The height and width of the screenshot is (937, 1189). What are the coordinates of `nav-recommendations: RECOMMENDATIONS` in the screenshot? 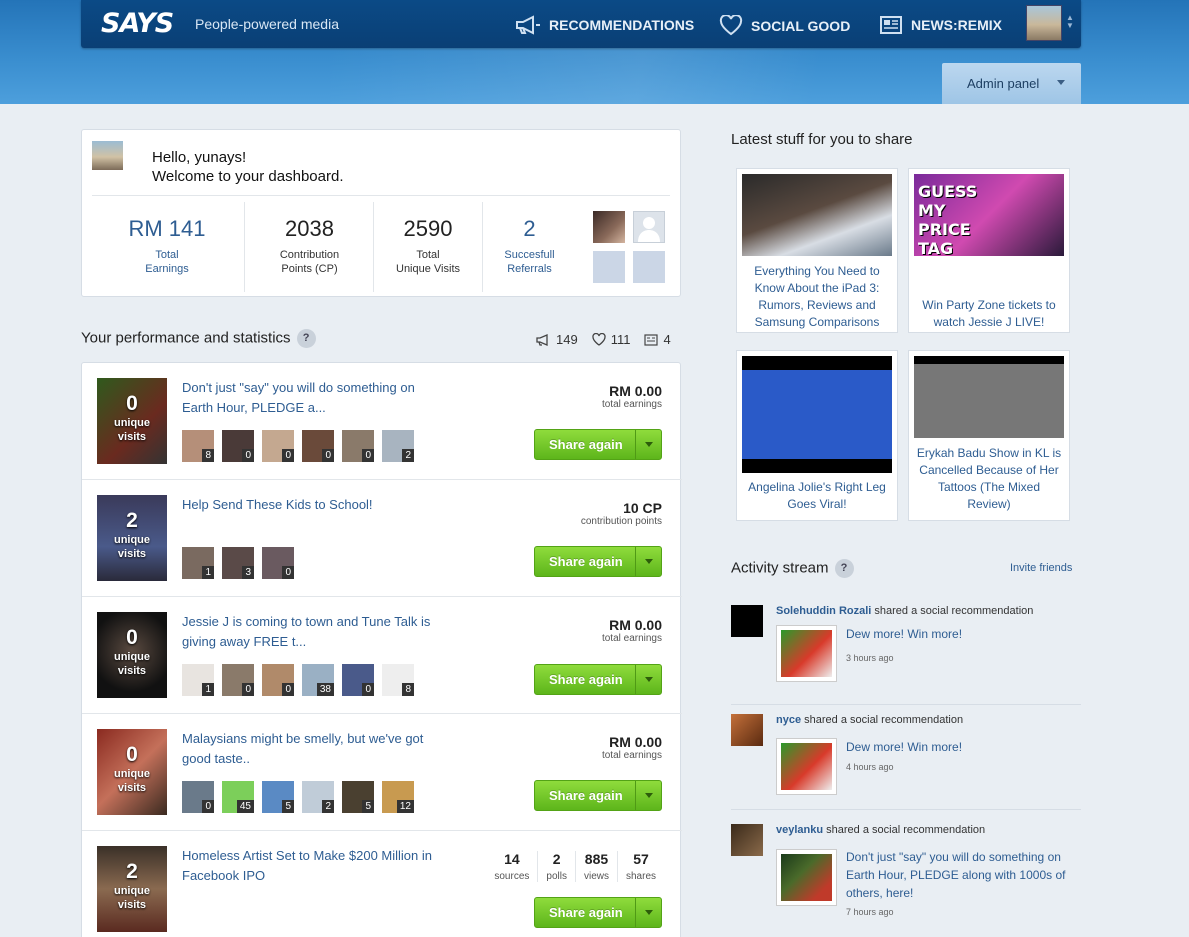 It's located at (604, 25).